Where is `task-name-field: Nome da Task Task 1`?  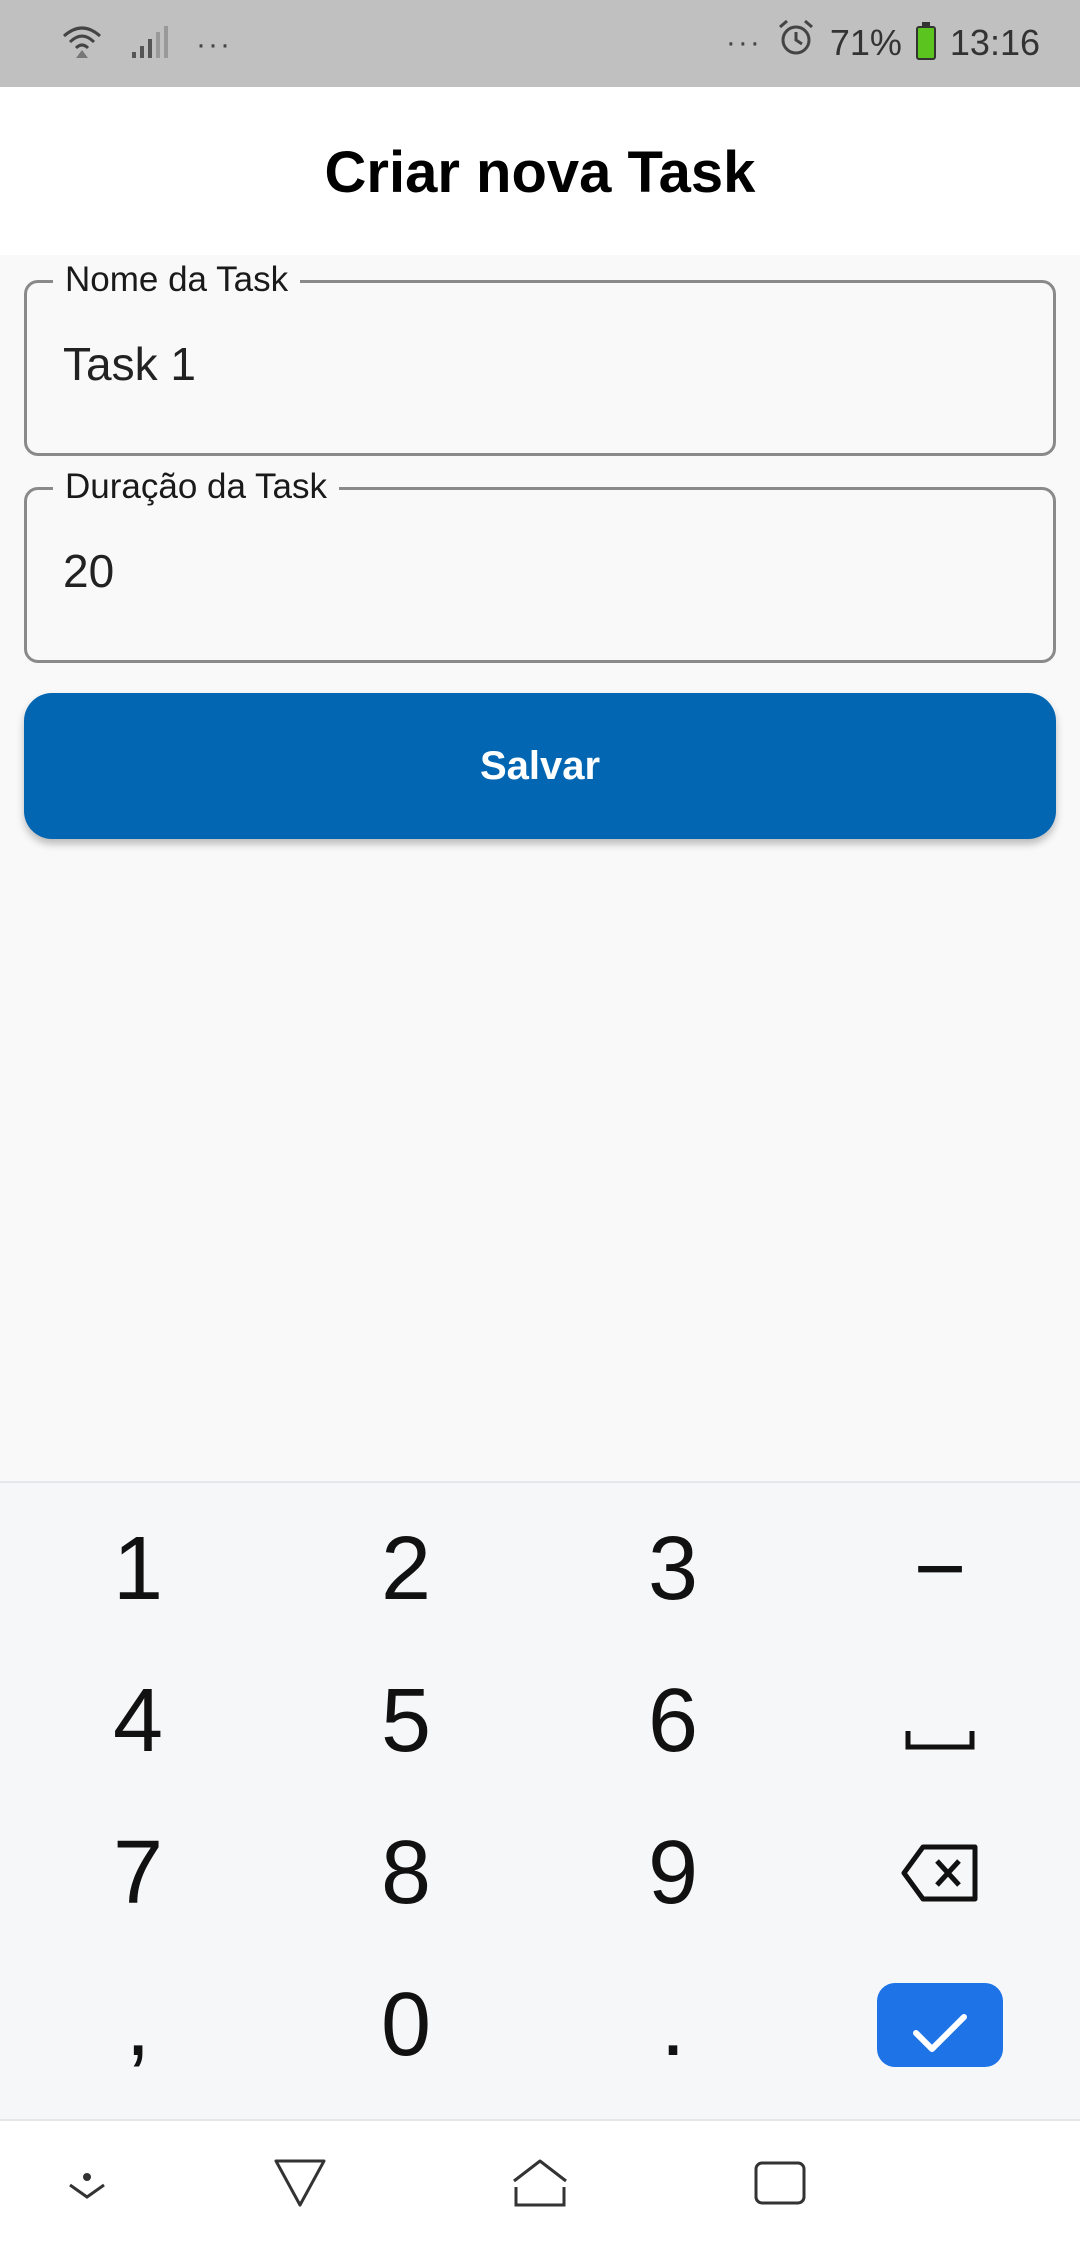 task-name-field: Nome da Task Task 1 is located at coordinates (540, 356).